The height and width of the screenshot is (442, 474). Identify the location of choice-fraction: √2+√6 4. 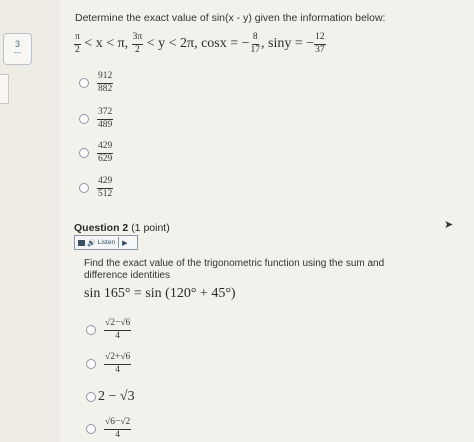
(118, 363).